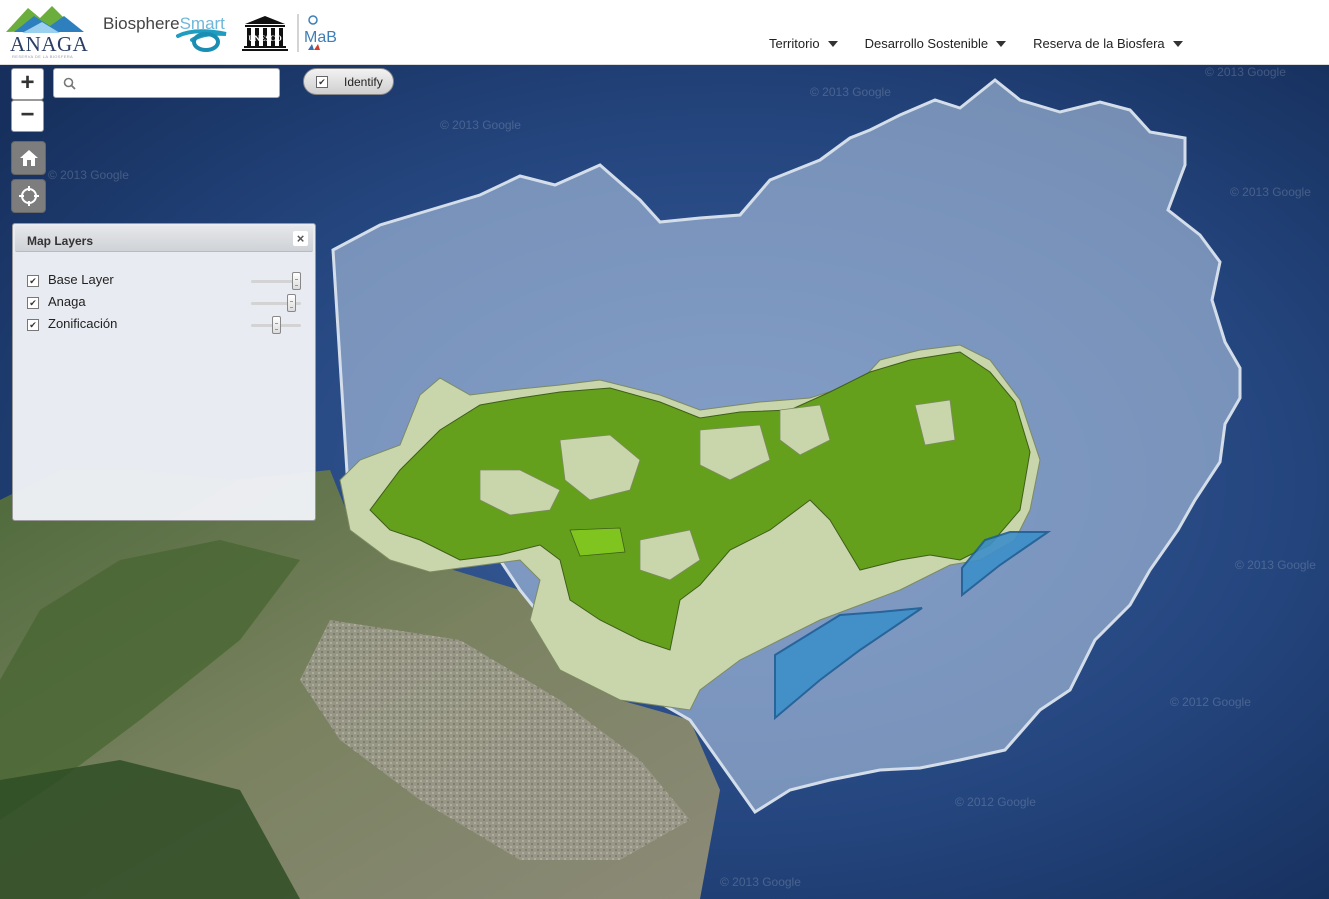 The image size is (1329, 899). I want to click on identify-toggle: ✔ Identify, so click(348, 81).